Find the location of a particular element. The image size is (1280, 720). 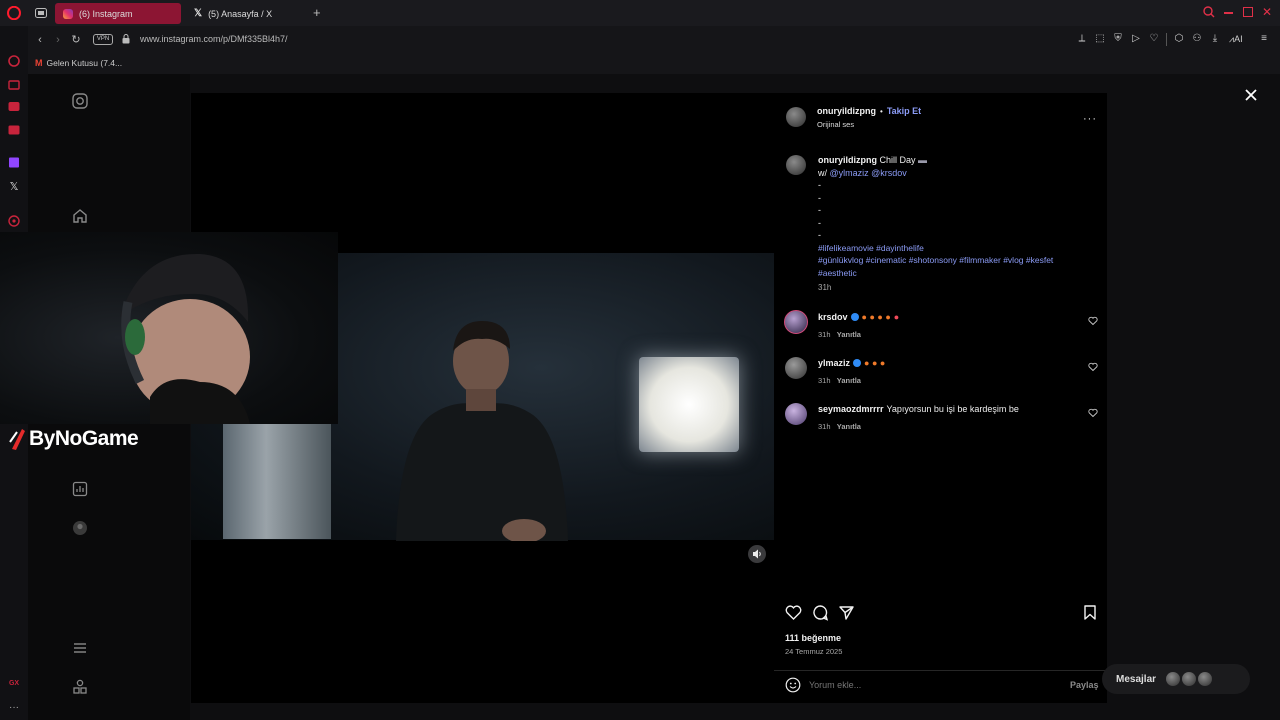

new-tab-button: + is located at coordinates (317, 12).